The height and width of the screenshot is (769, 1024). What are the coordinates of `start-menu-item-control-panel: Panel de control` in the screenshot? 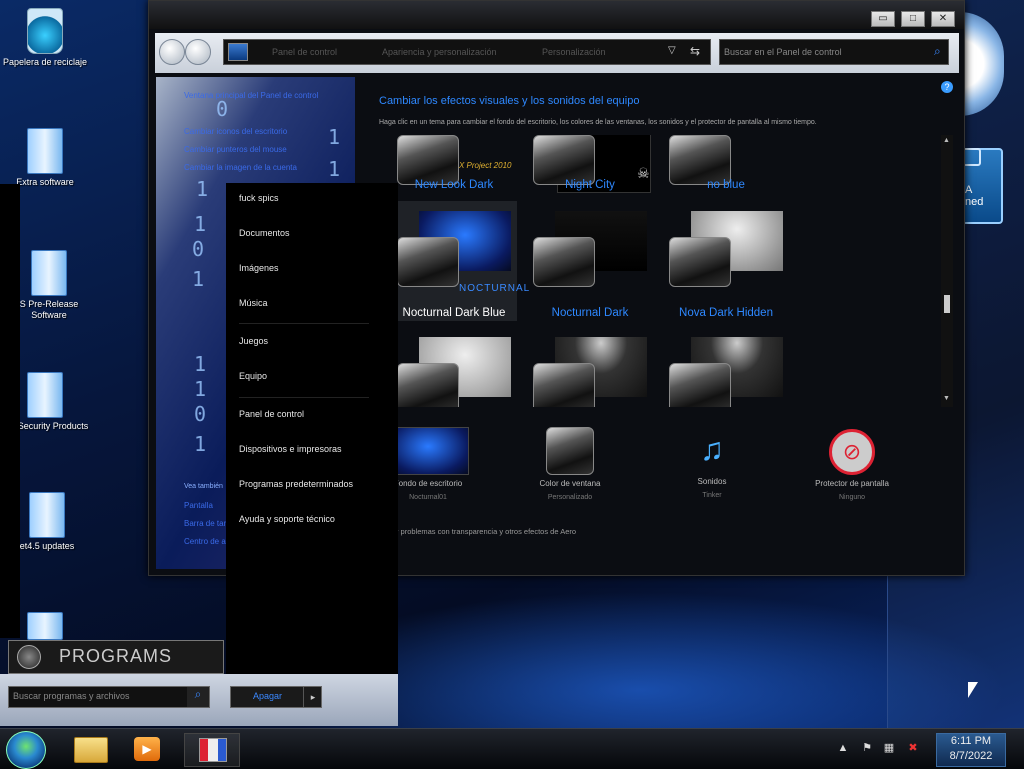 It's located at (271, 414).